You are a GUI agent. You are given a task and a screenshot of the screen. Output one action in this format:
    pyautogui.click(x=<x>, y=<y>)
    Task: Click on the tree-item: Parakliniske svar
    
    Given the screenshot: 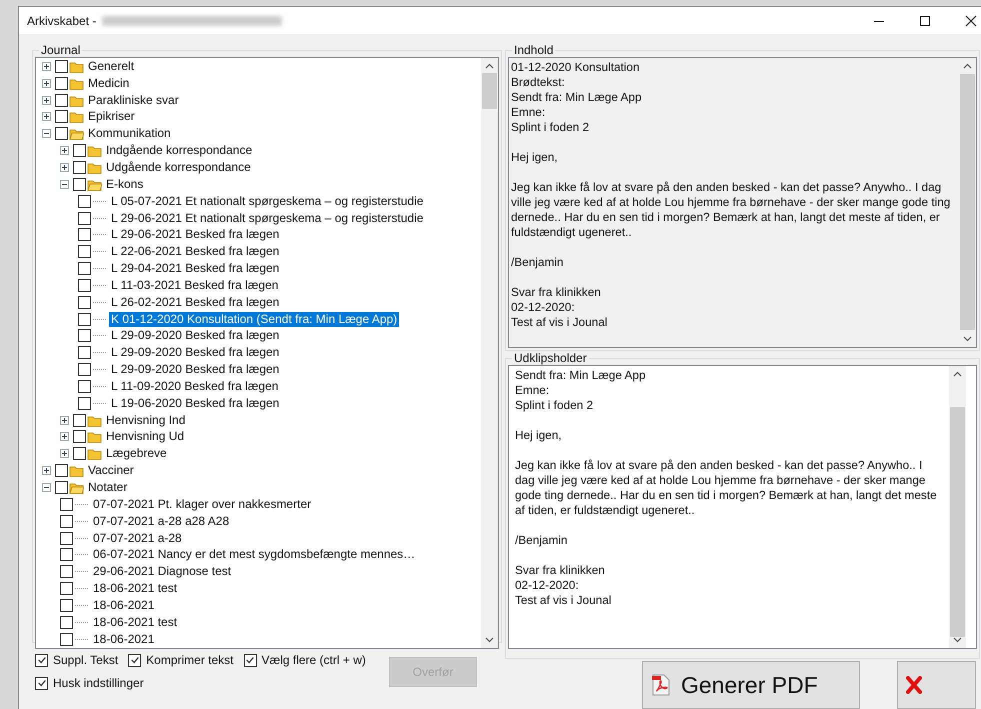 What is the action you would take?
    pyautogui.click(x=133, y=100)
    